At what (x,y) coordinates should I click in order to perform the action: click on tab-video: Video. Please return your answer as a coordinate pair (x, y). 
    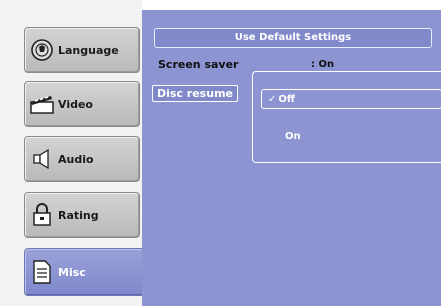
    Looking at the image, I should click on (82, 104).